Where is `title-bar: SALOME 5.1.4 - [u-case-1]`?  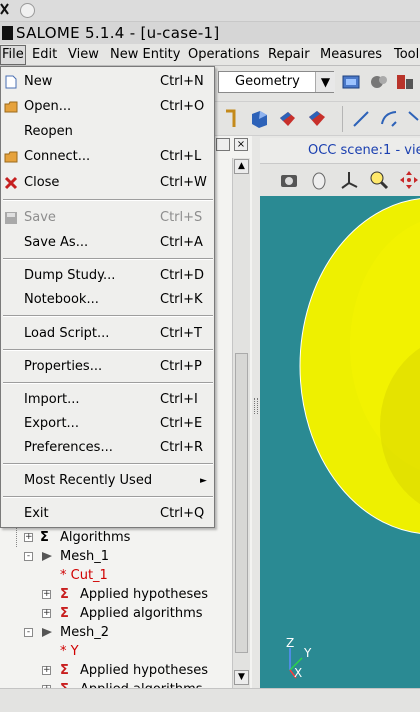
title-bar: SALOME 5.1.4 - [u-case-1] is located at coordinates (210, 33).